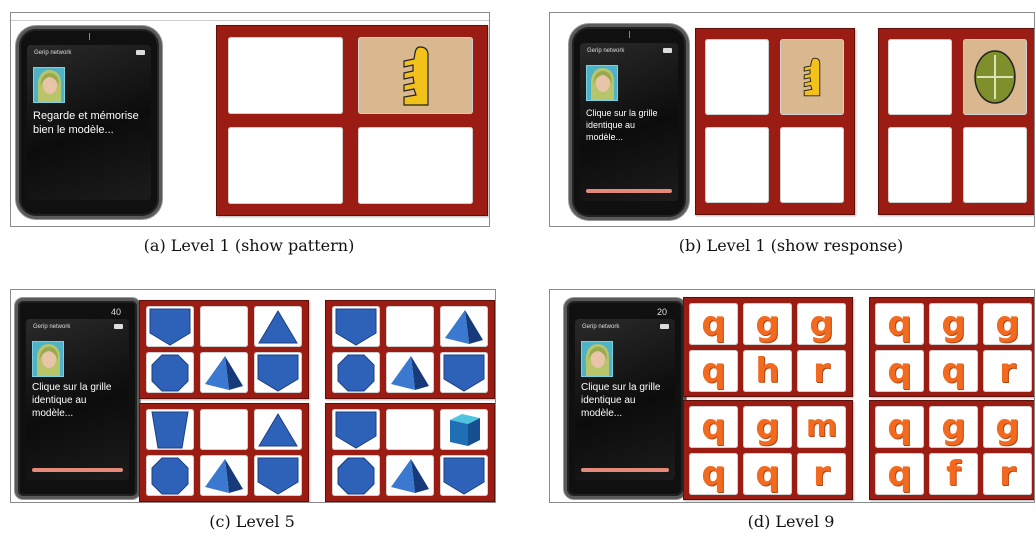 The width and height of the screenshot is (1036, 541). I want to click on letter-grid: qgmqqr, so click(768, 450).